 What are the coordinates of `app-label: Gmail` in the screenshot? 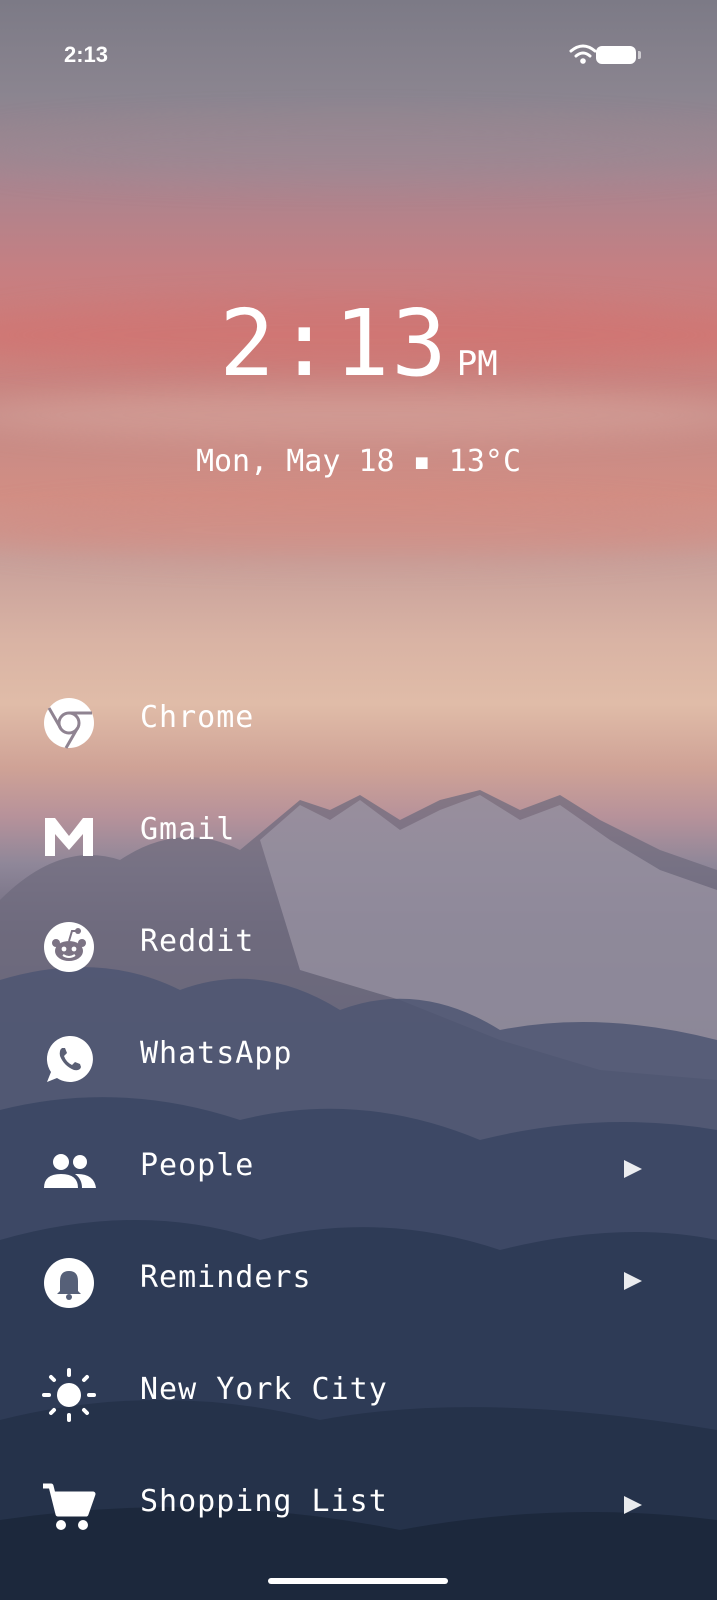 It's located at (188, 829).